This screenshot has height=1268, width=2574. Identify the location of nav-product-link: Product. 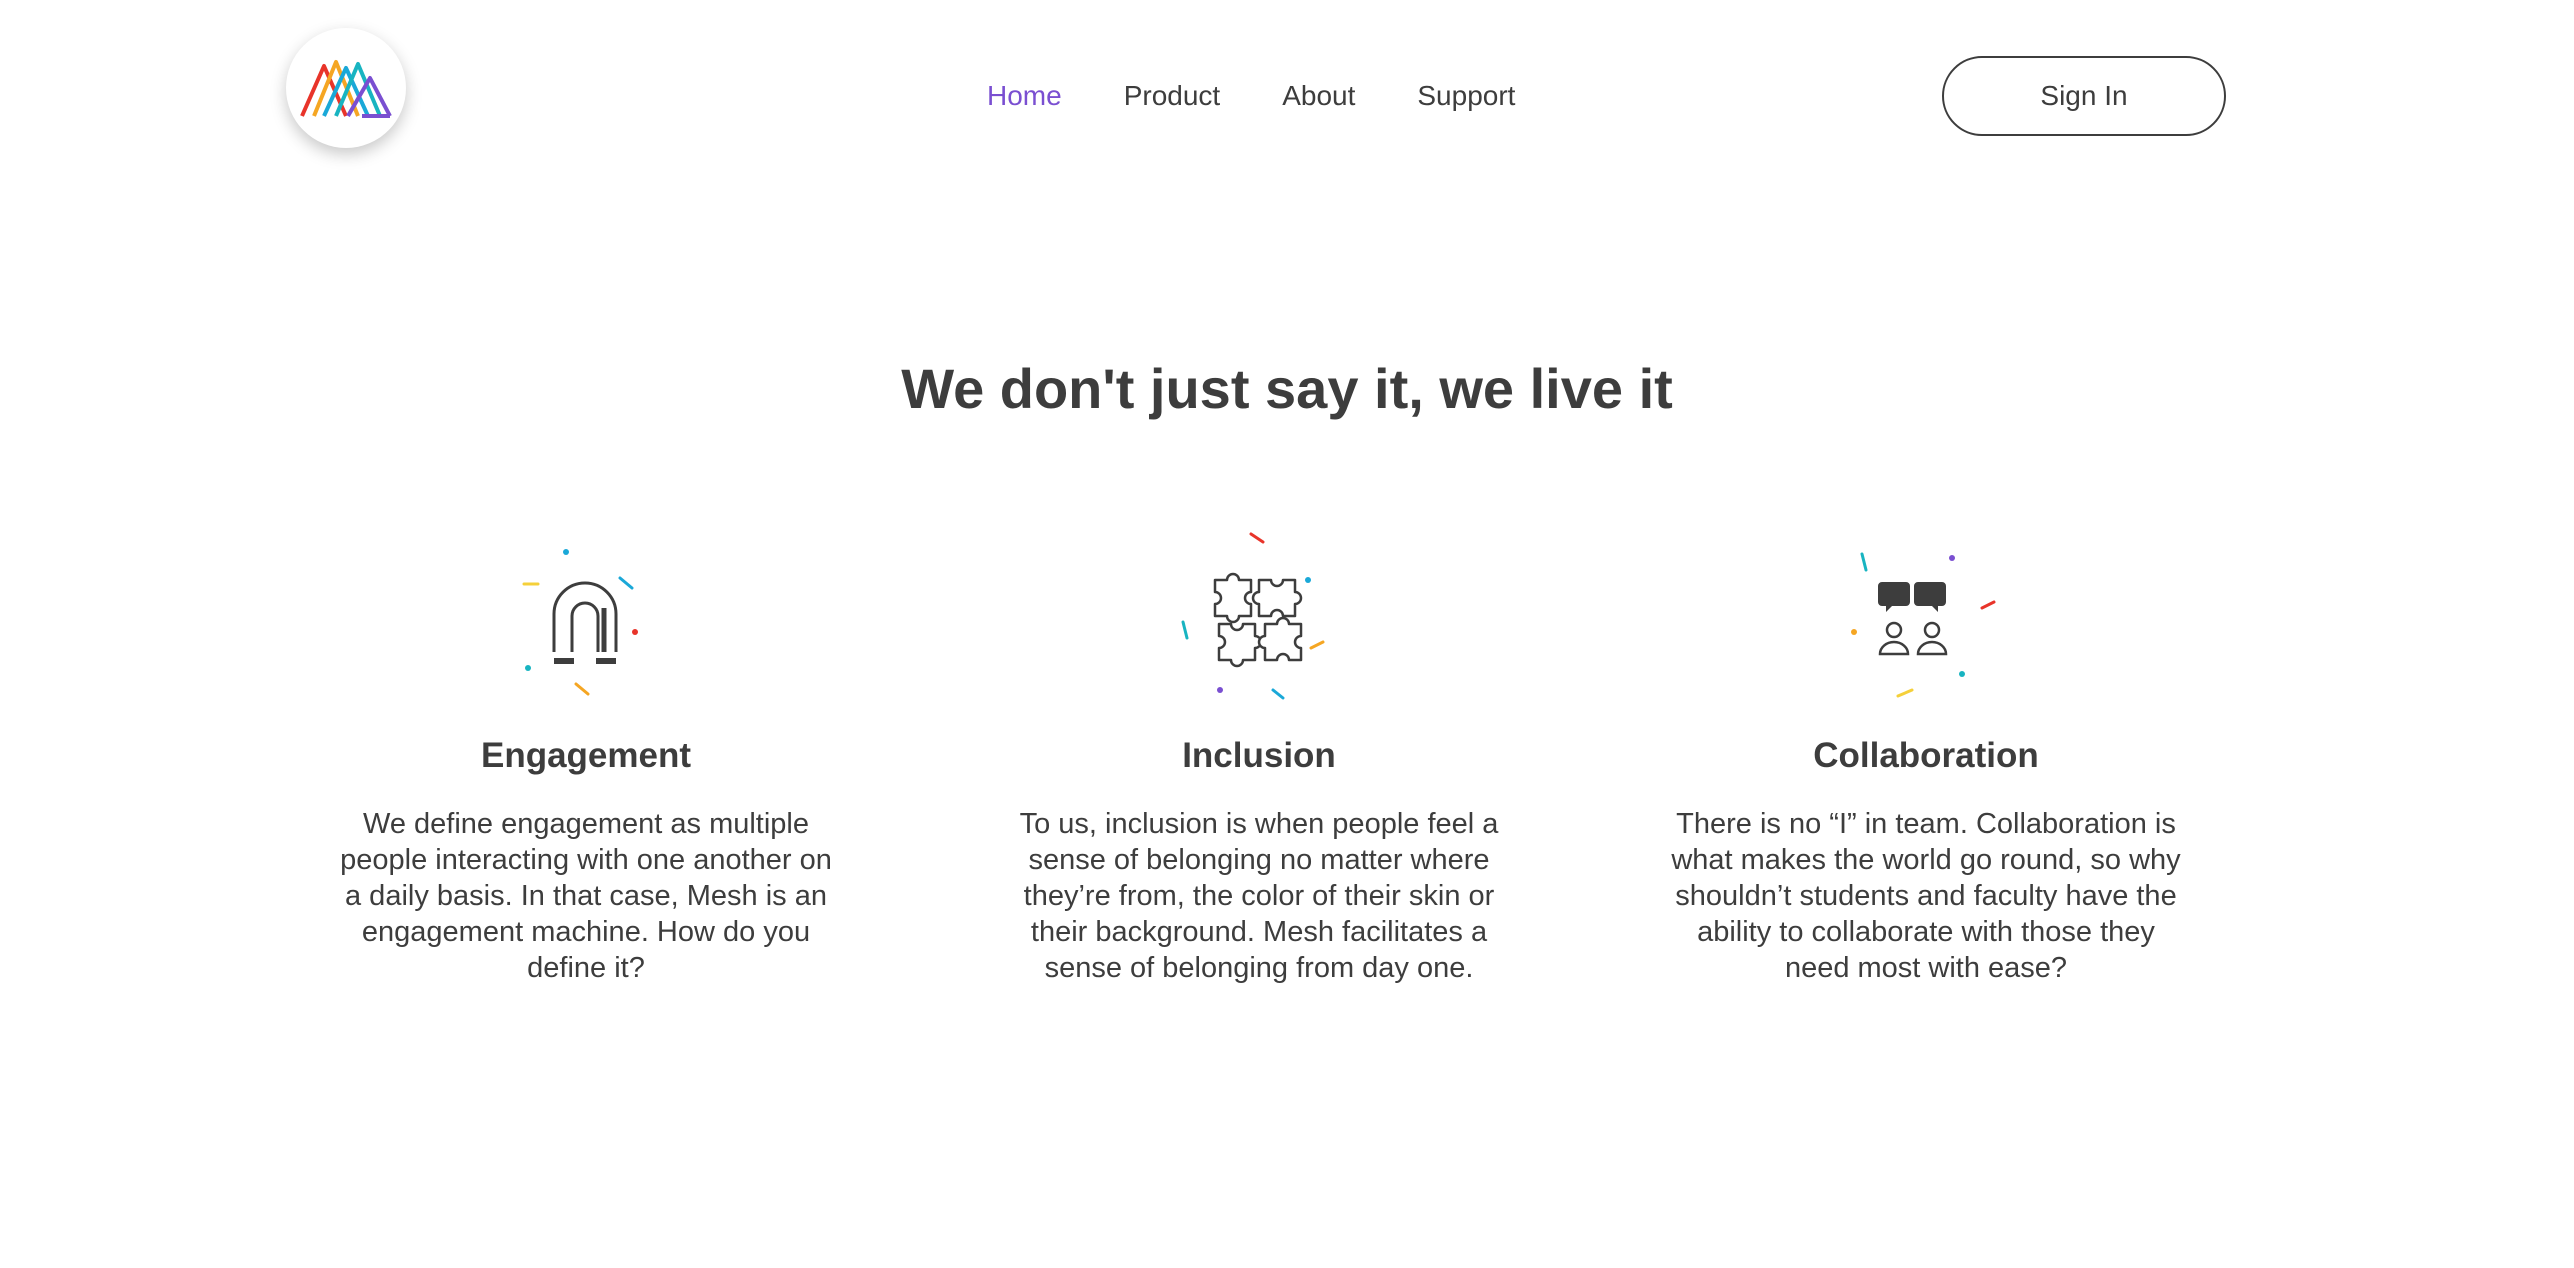
(1172, 96).